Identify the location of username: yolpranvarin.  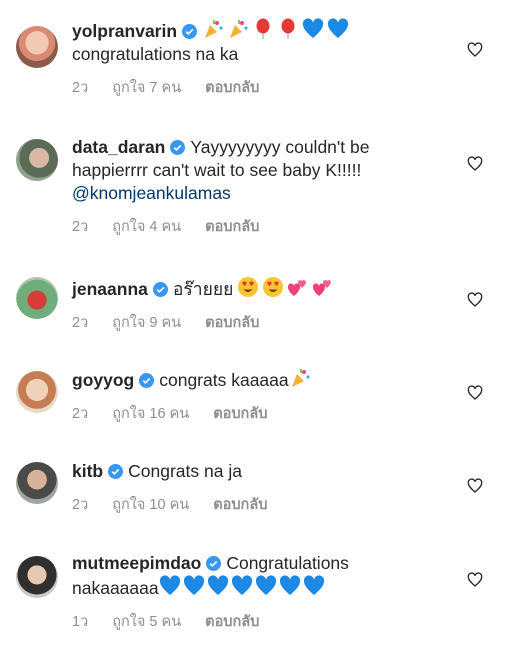
(124, 31).